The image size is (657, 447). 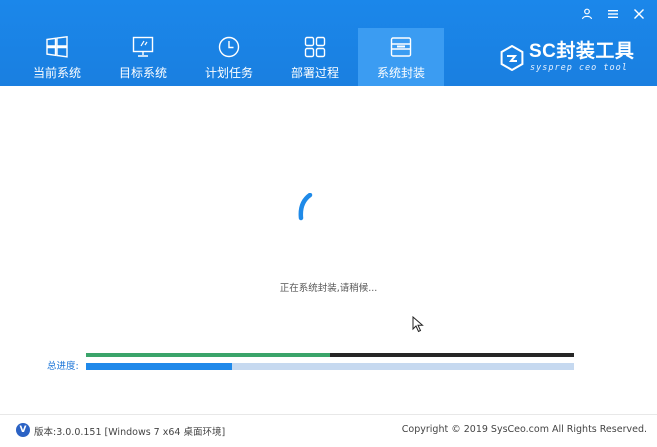 What do you see at coordinates (314, 73) in the screenshot?
I see `tab-label: 部署过程` at bounding box center [314, 73].